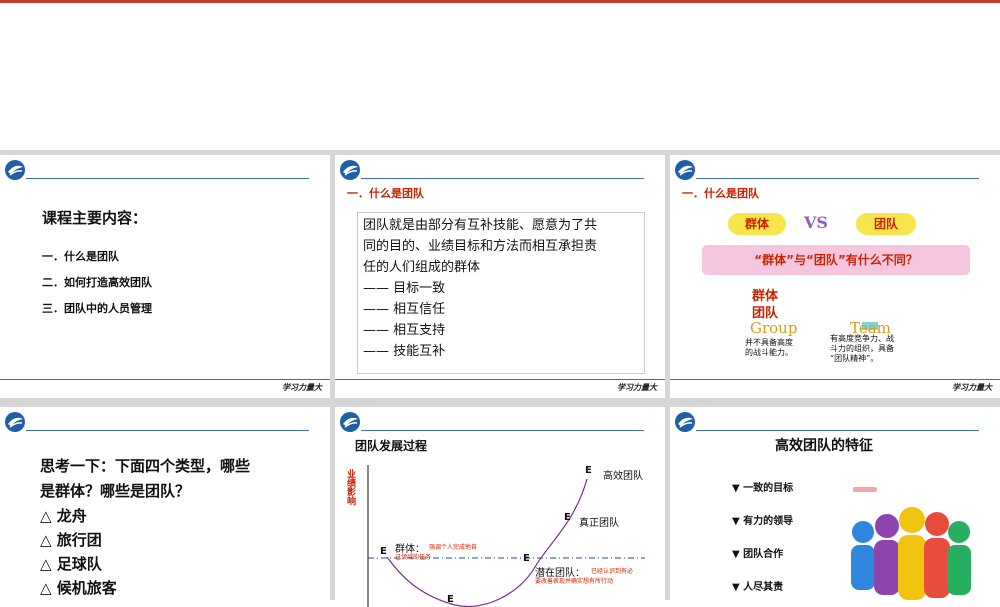 The width and height of the screenshot is (1000, 607). What do you see at coordinates (854, 358) in the screenshot?
I see `team-desc-3: “团队精神”。` at bounding box center [854, 358].